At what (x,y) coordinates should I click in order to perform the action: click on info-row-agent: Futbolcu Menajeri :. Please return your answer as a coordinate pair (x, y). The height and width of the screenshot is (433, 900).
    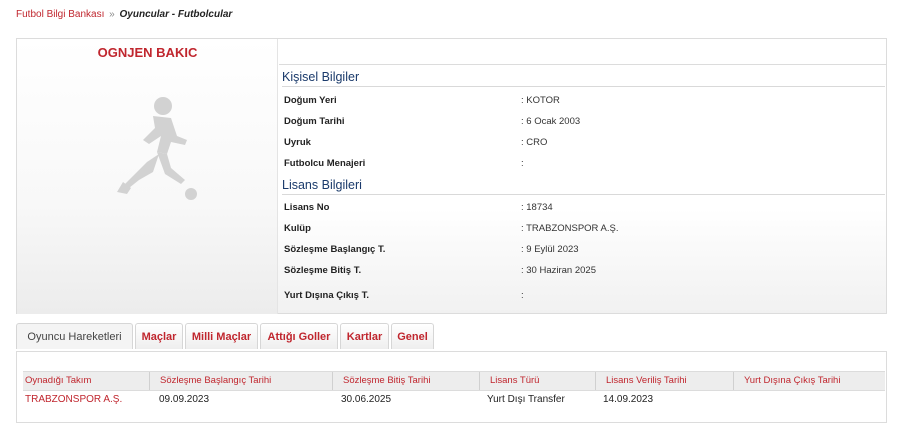
    Looking at the image, I should click on (584, 166).